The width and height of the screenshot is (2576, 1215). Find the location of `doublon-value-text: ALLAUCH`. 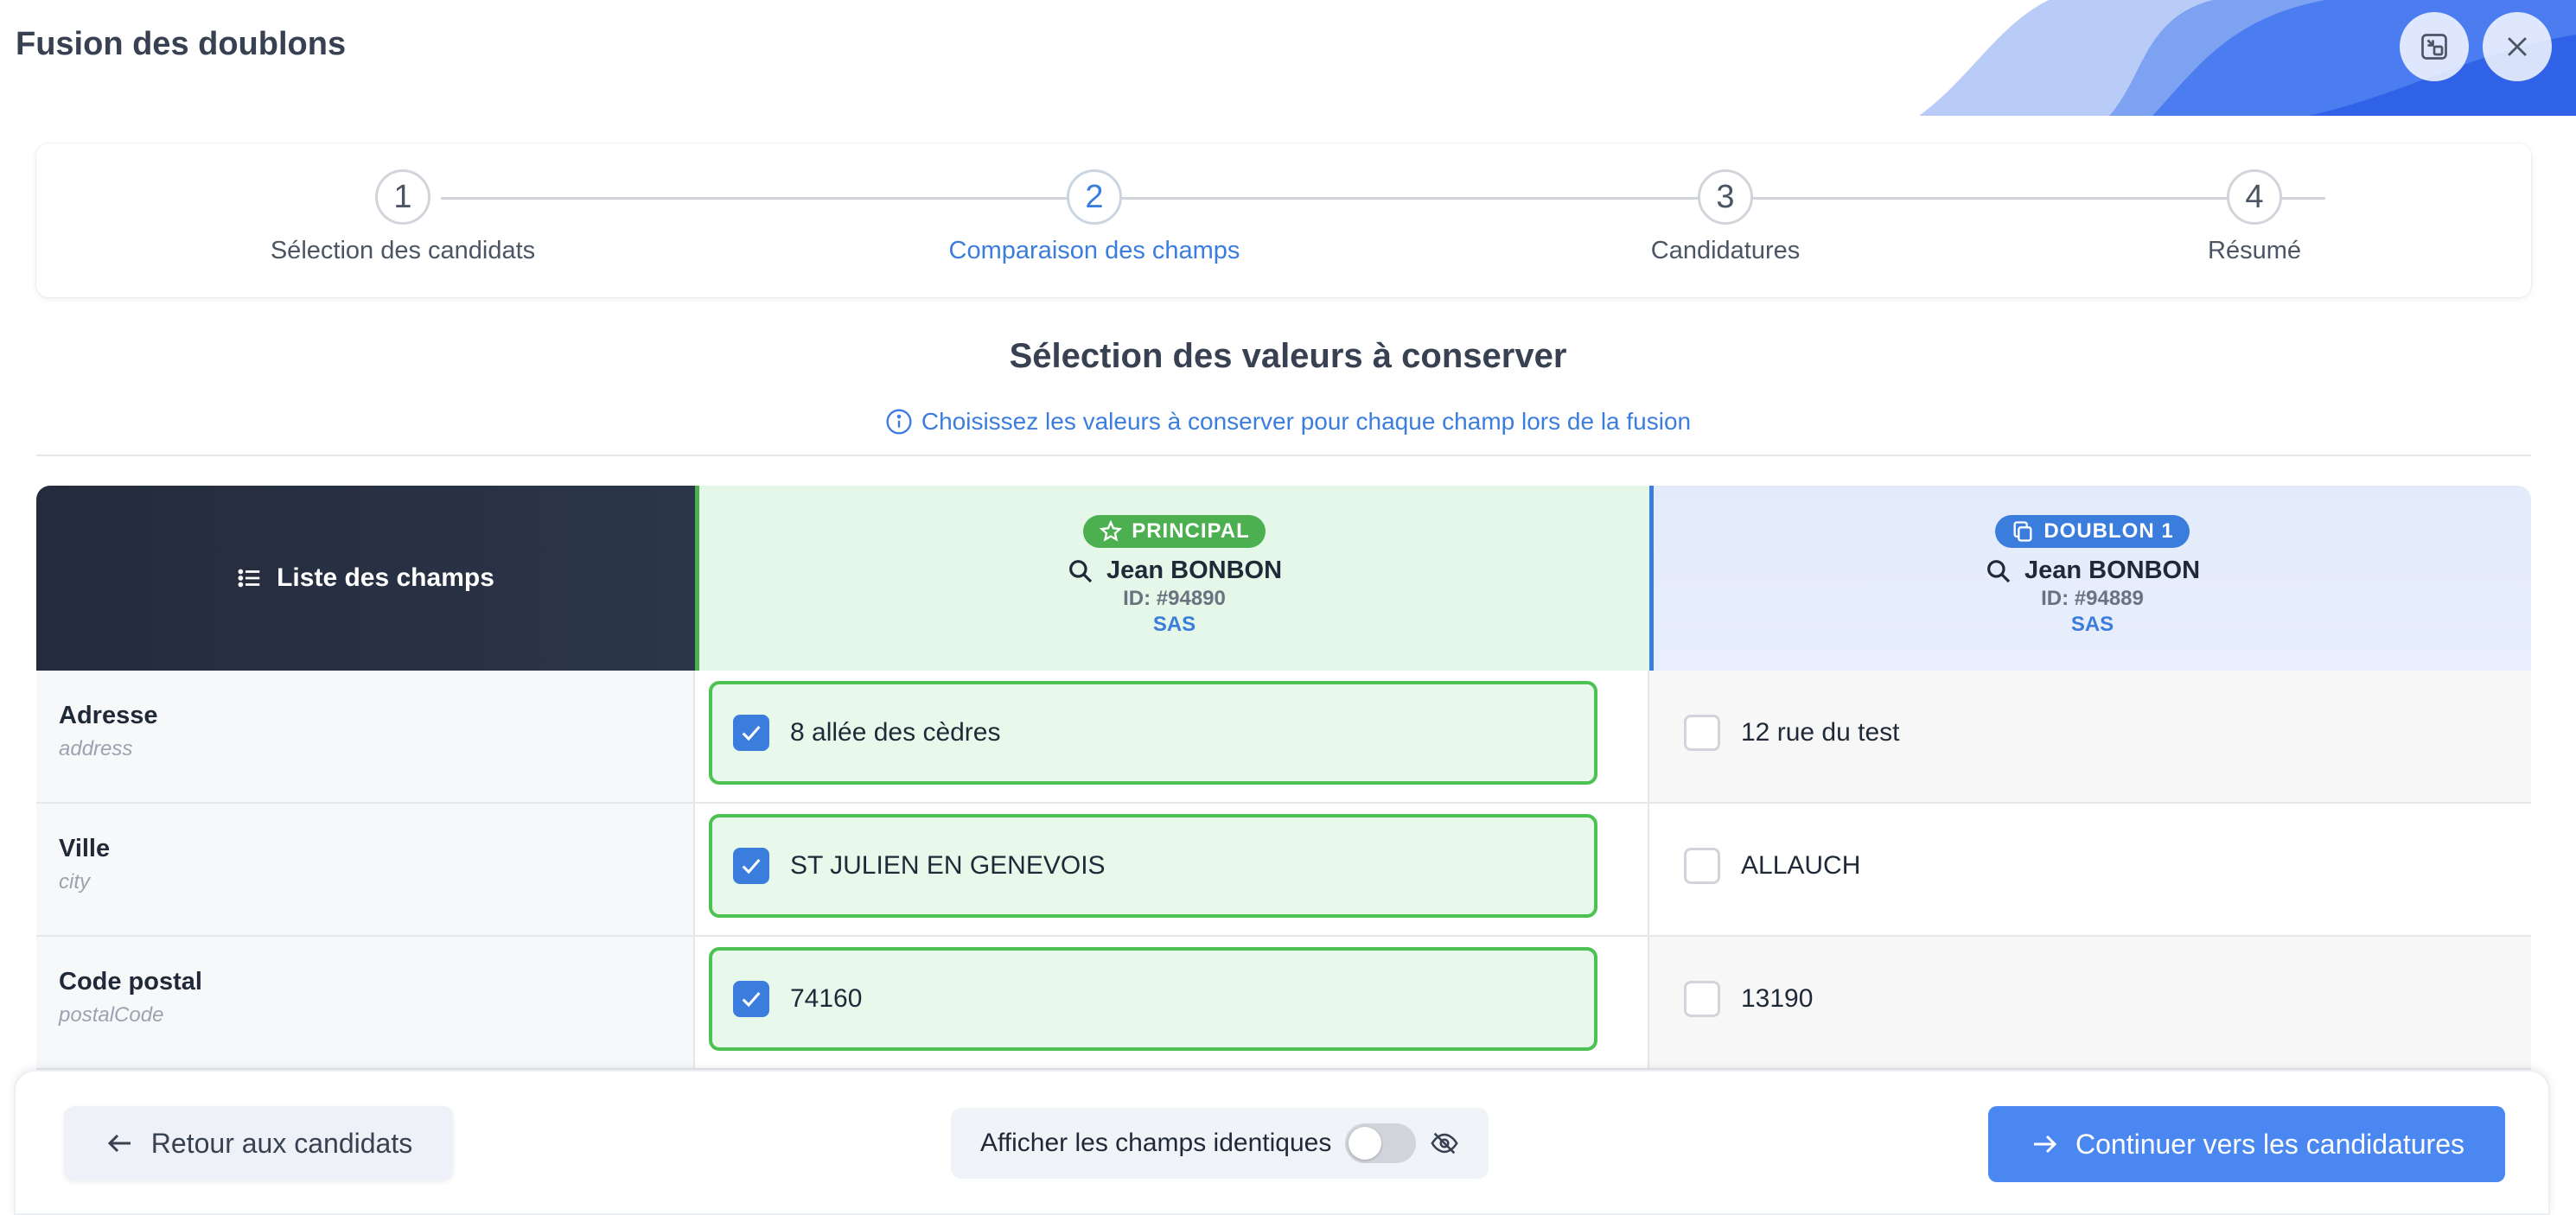

doublon-value-text: ALLAUCH is located at coordinates (1801, 865).